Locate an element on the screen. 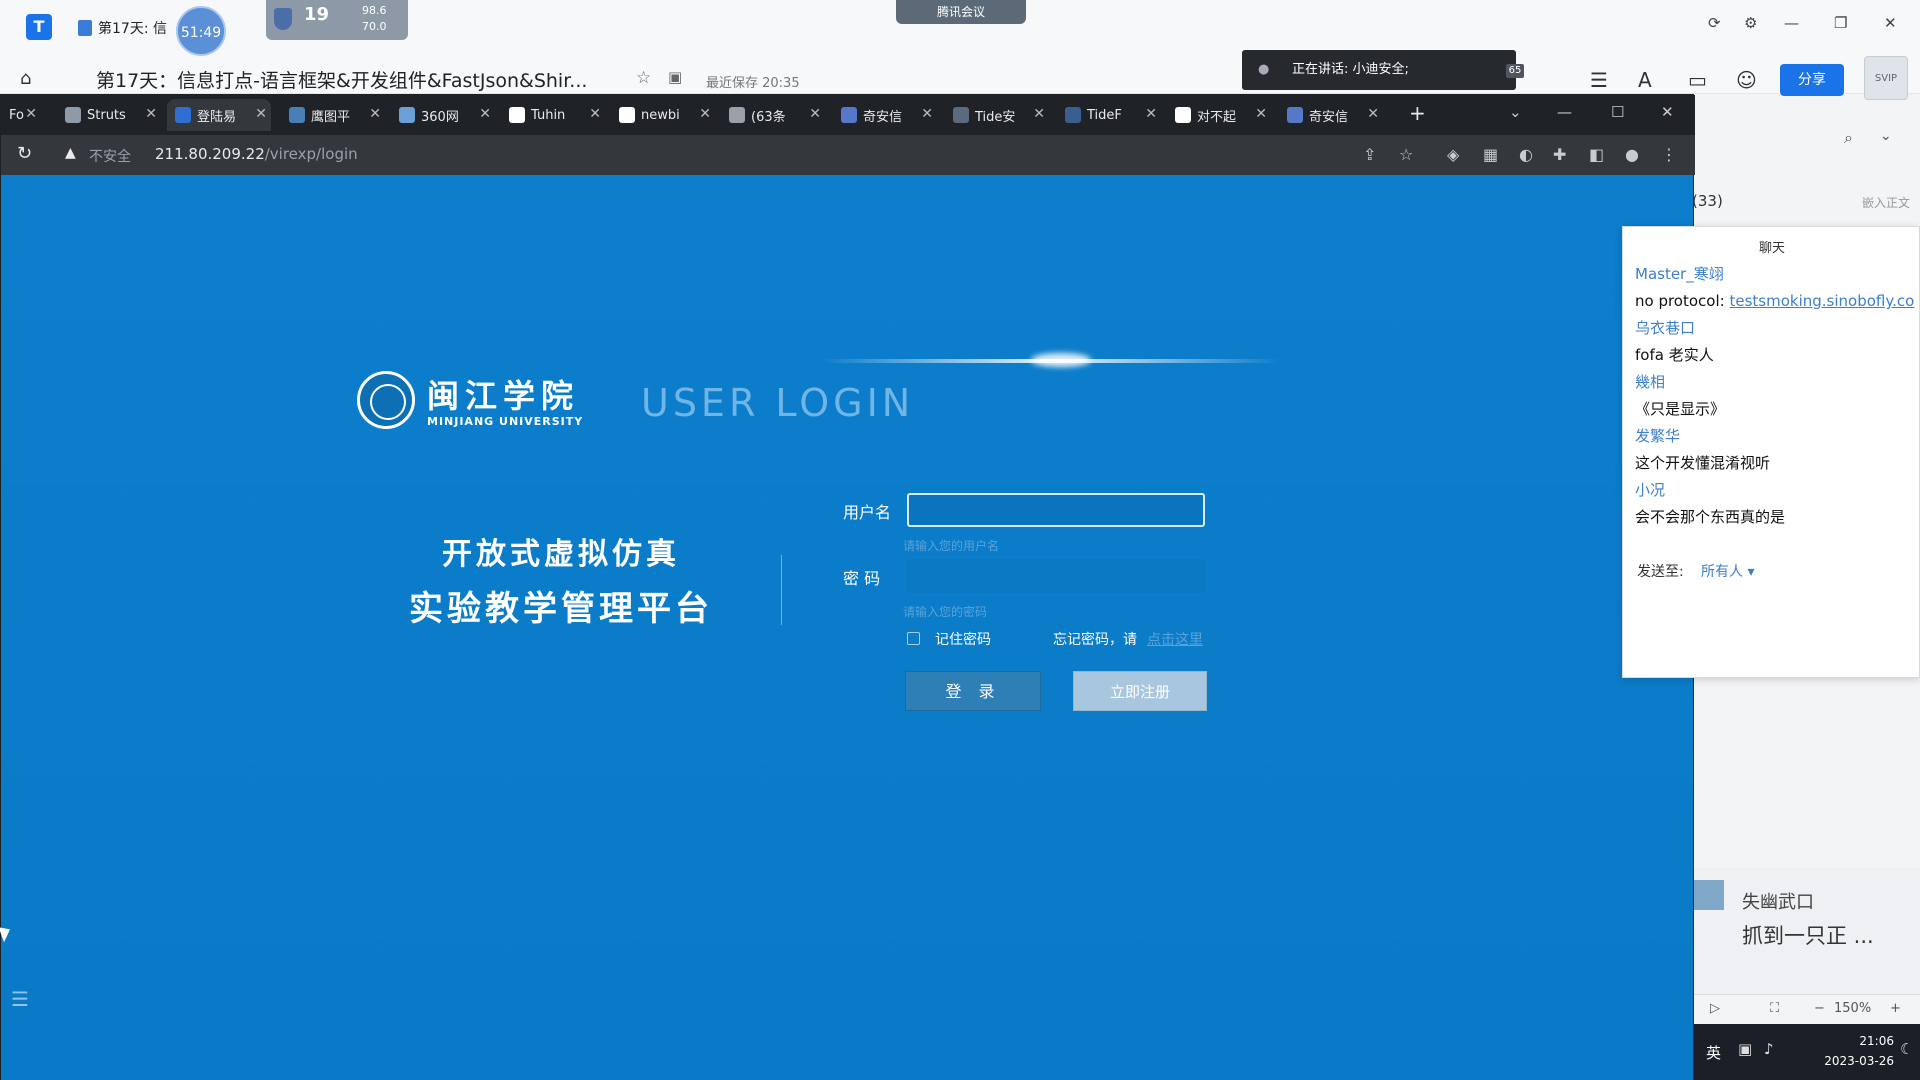 This screenshot has height=1080, width=1920. refresh-icon: ⟳ is located at coordinates (1714, 23).